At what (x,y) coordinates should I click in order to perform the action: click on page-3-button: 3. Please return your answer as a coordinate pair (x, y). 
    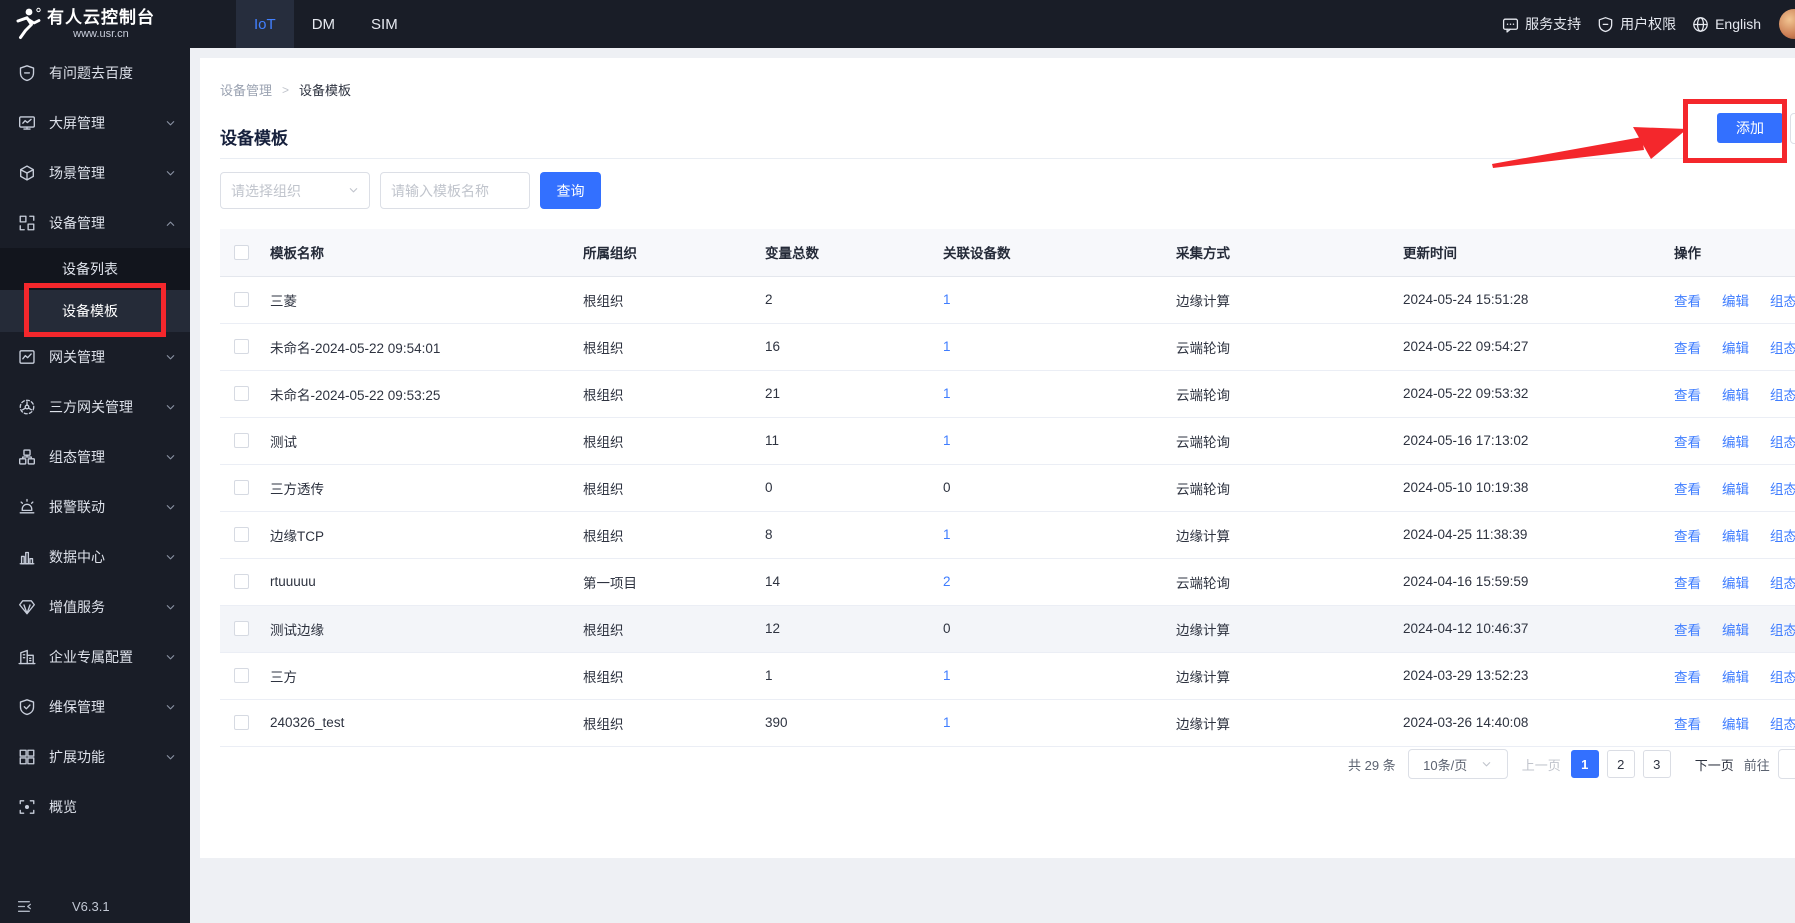
    Looking at the image, I should click on (1656, 764).